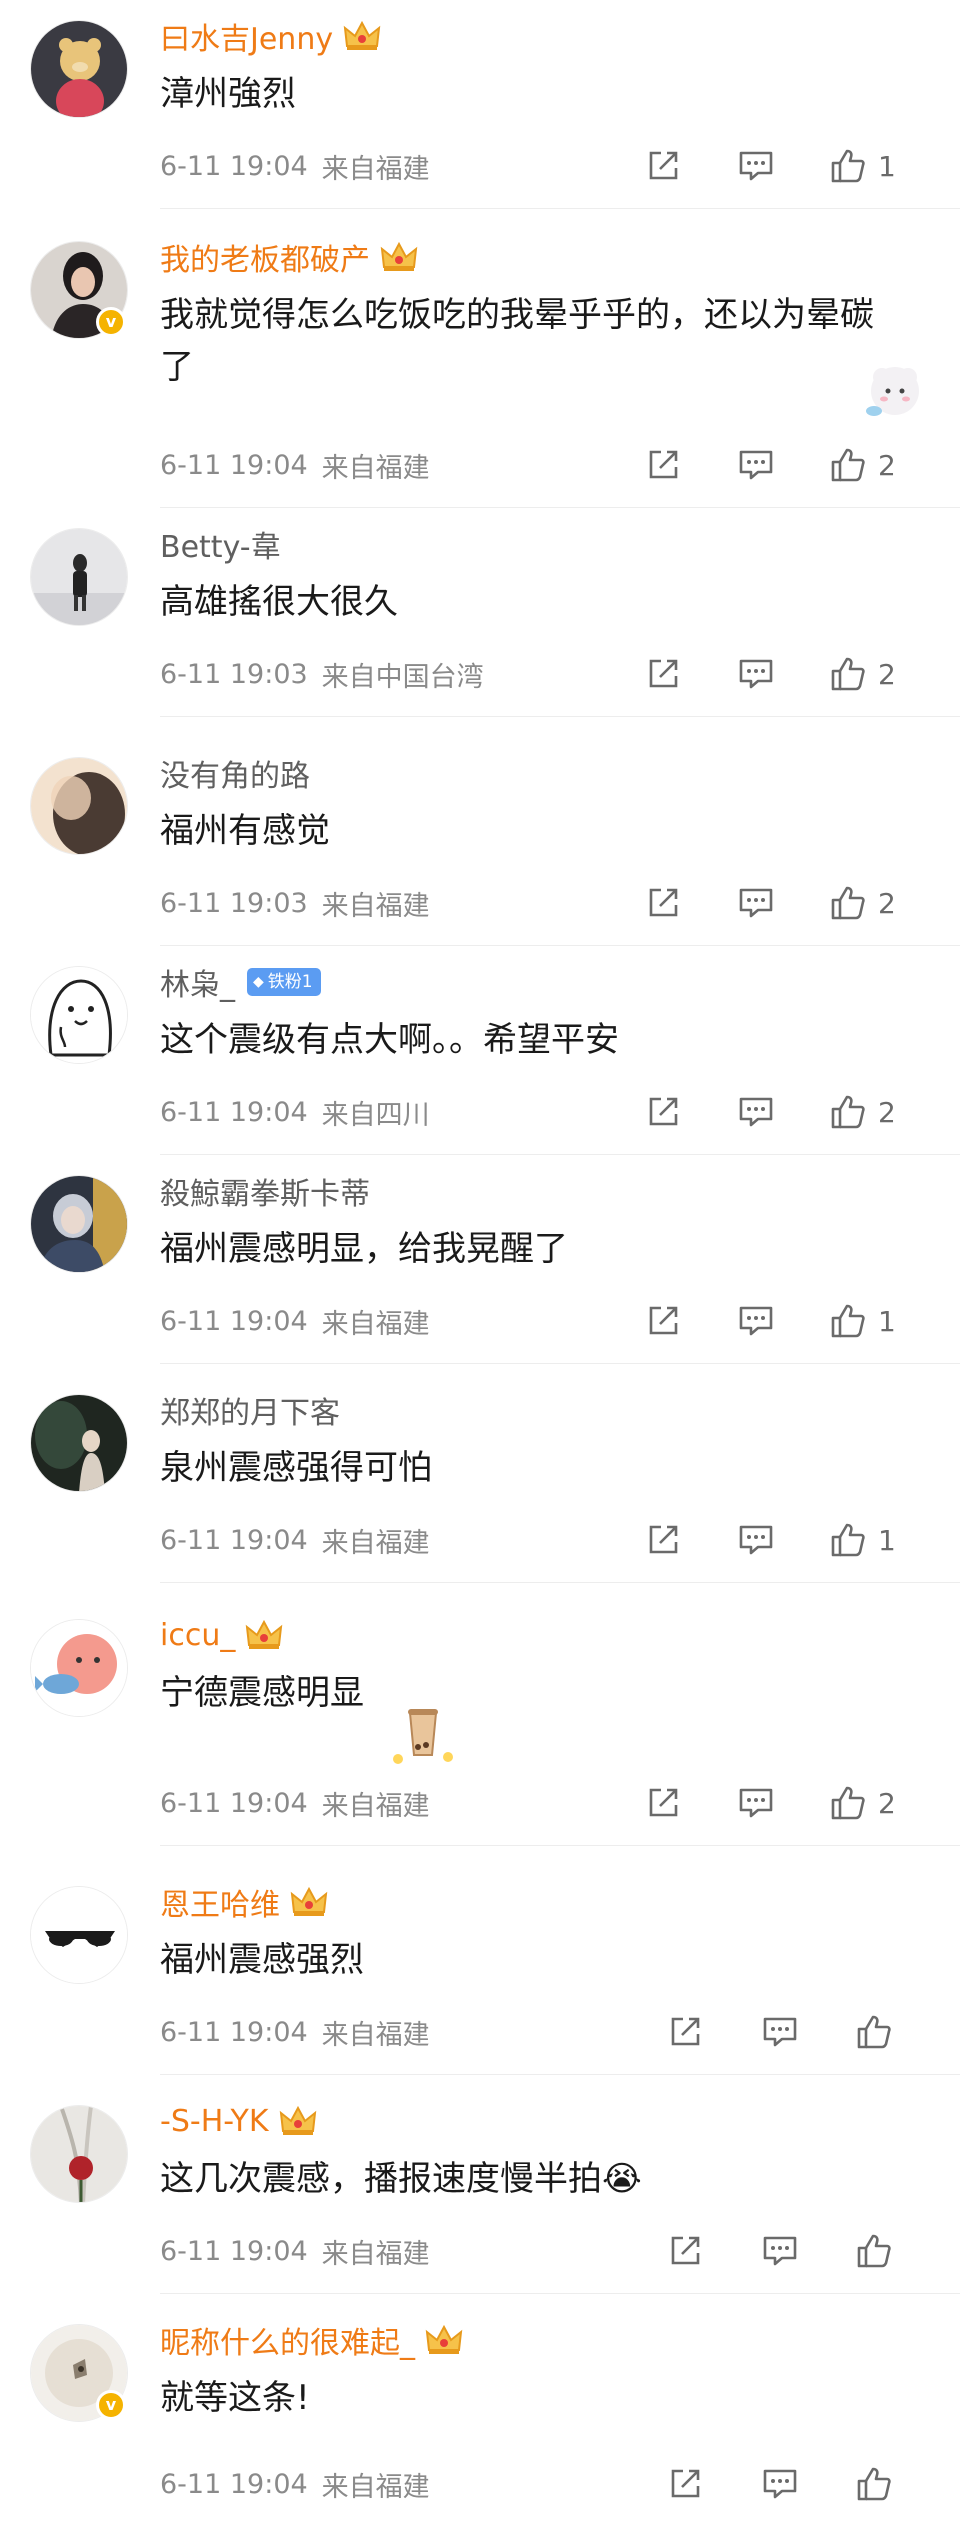  Describe the element at coordinates (375, 1115) in the screenshot. I see `comment-location: 来自四川` at that location.